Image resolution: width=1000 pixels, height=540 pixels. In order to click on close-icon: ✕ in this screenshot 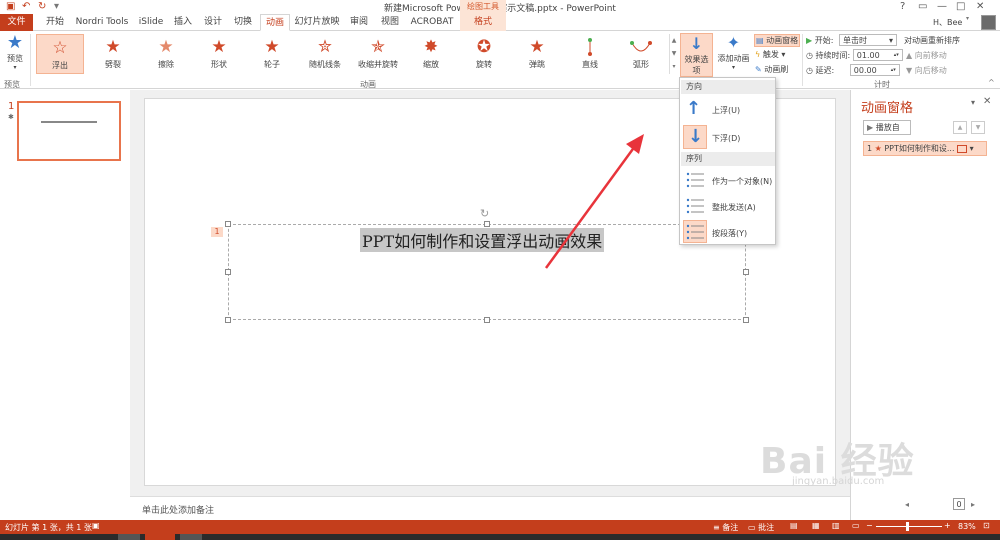, I will do `click(980, 6)`.